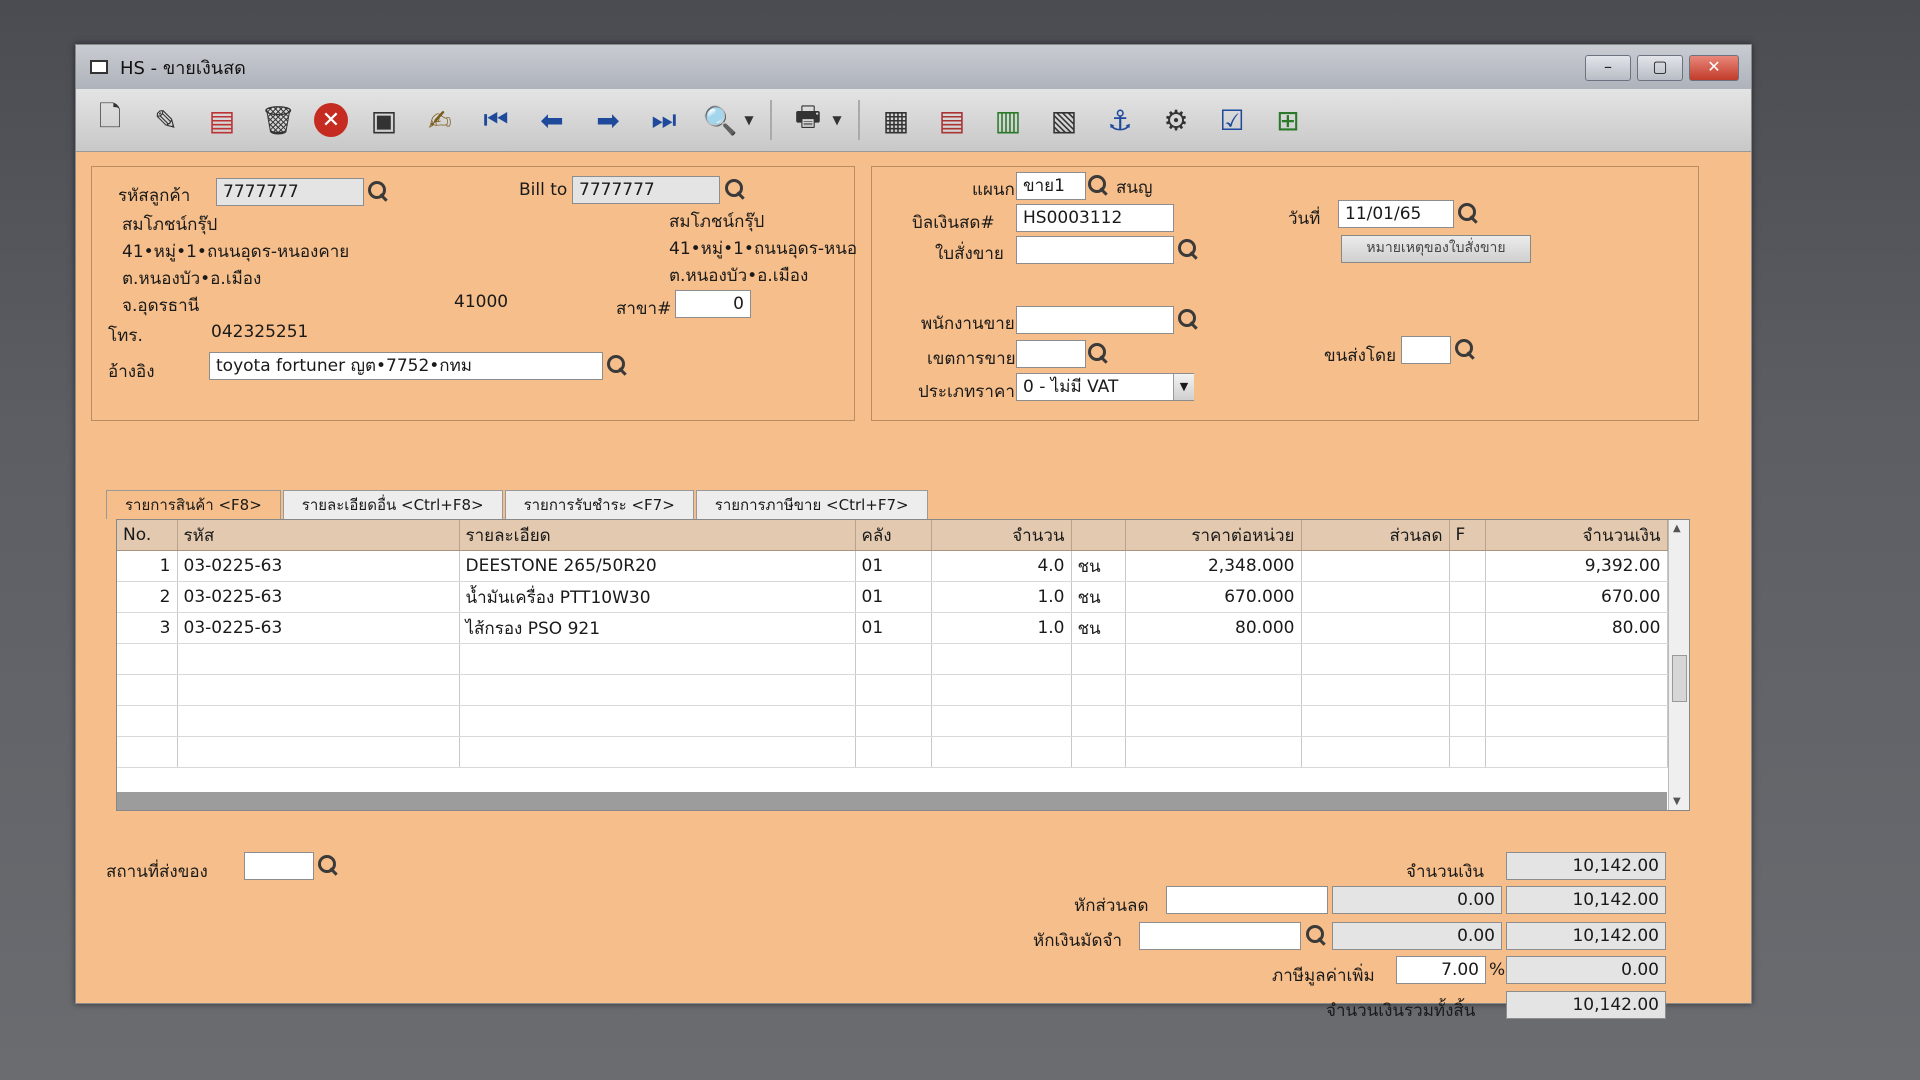  What do you see at coordinates (736, 190) in the screenshot?
I see `billto-search-icon` at bounding box center [736, 190].